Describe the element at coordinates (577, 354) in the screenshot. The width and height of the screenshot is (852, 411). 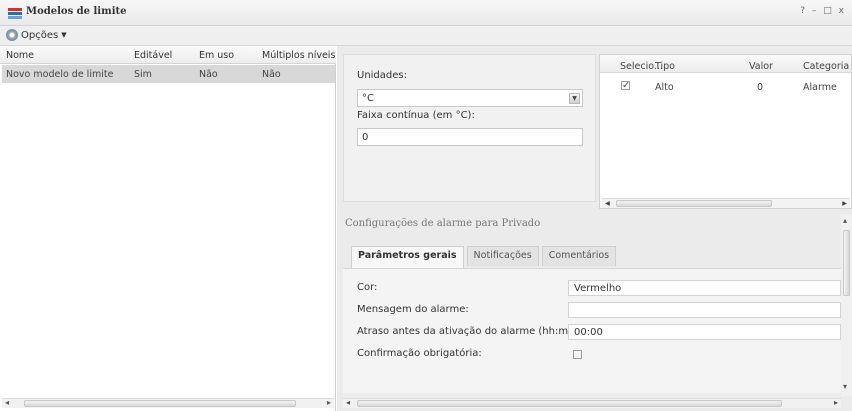
I see `ack-checkbox` at that location.